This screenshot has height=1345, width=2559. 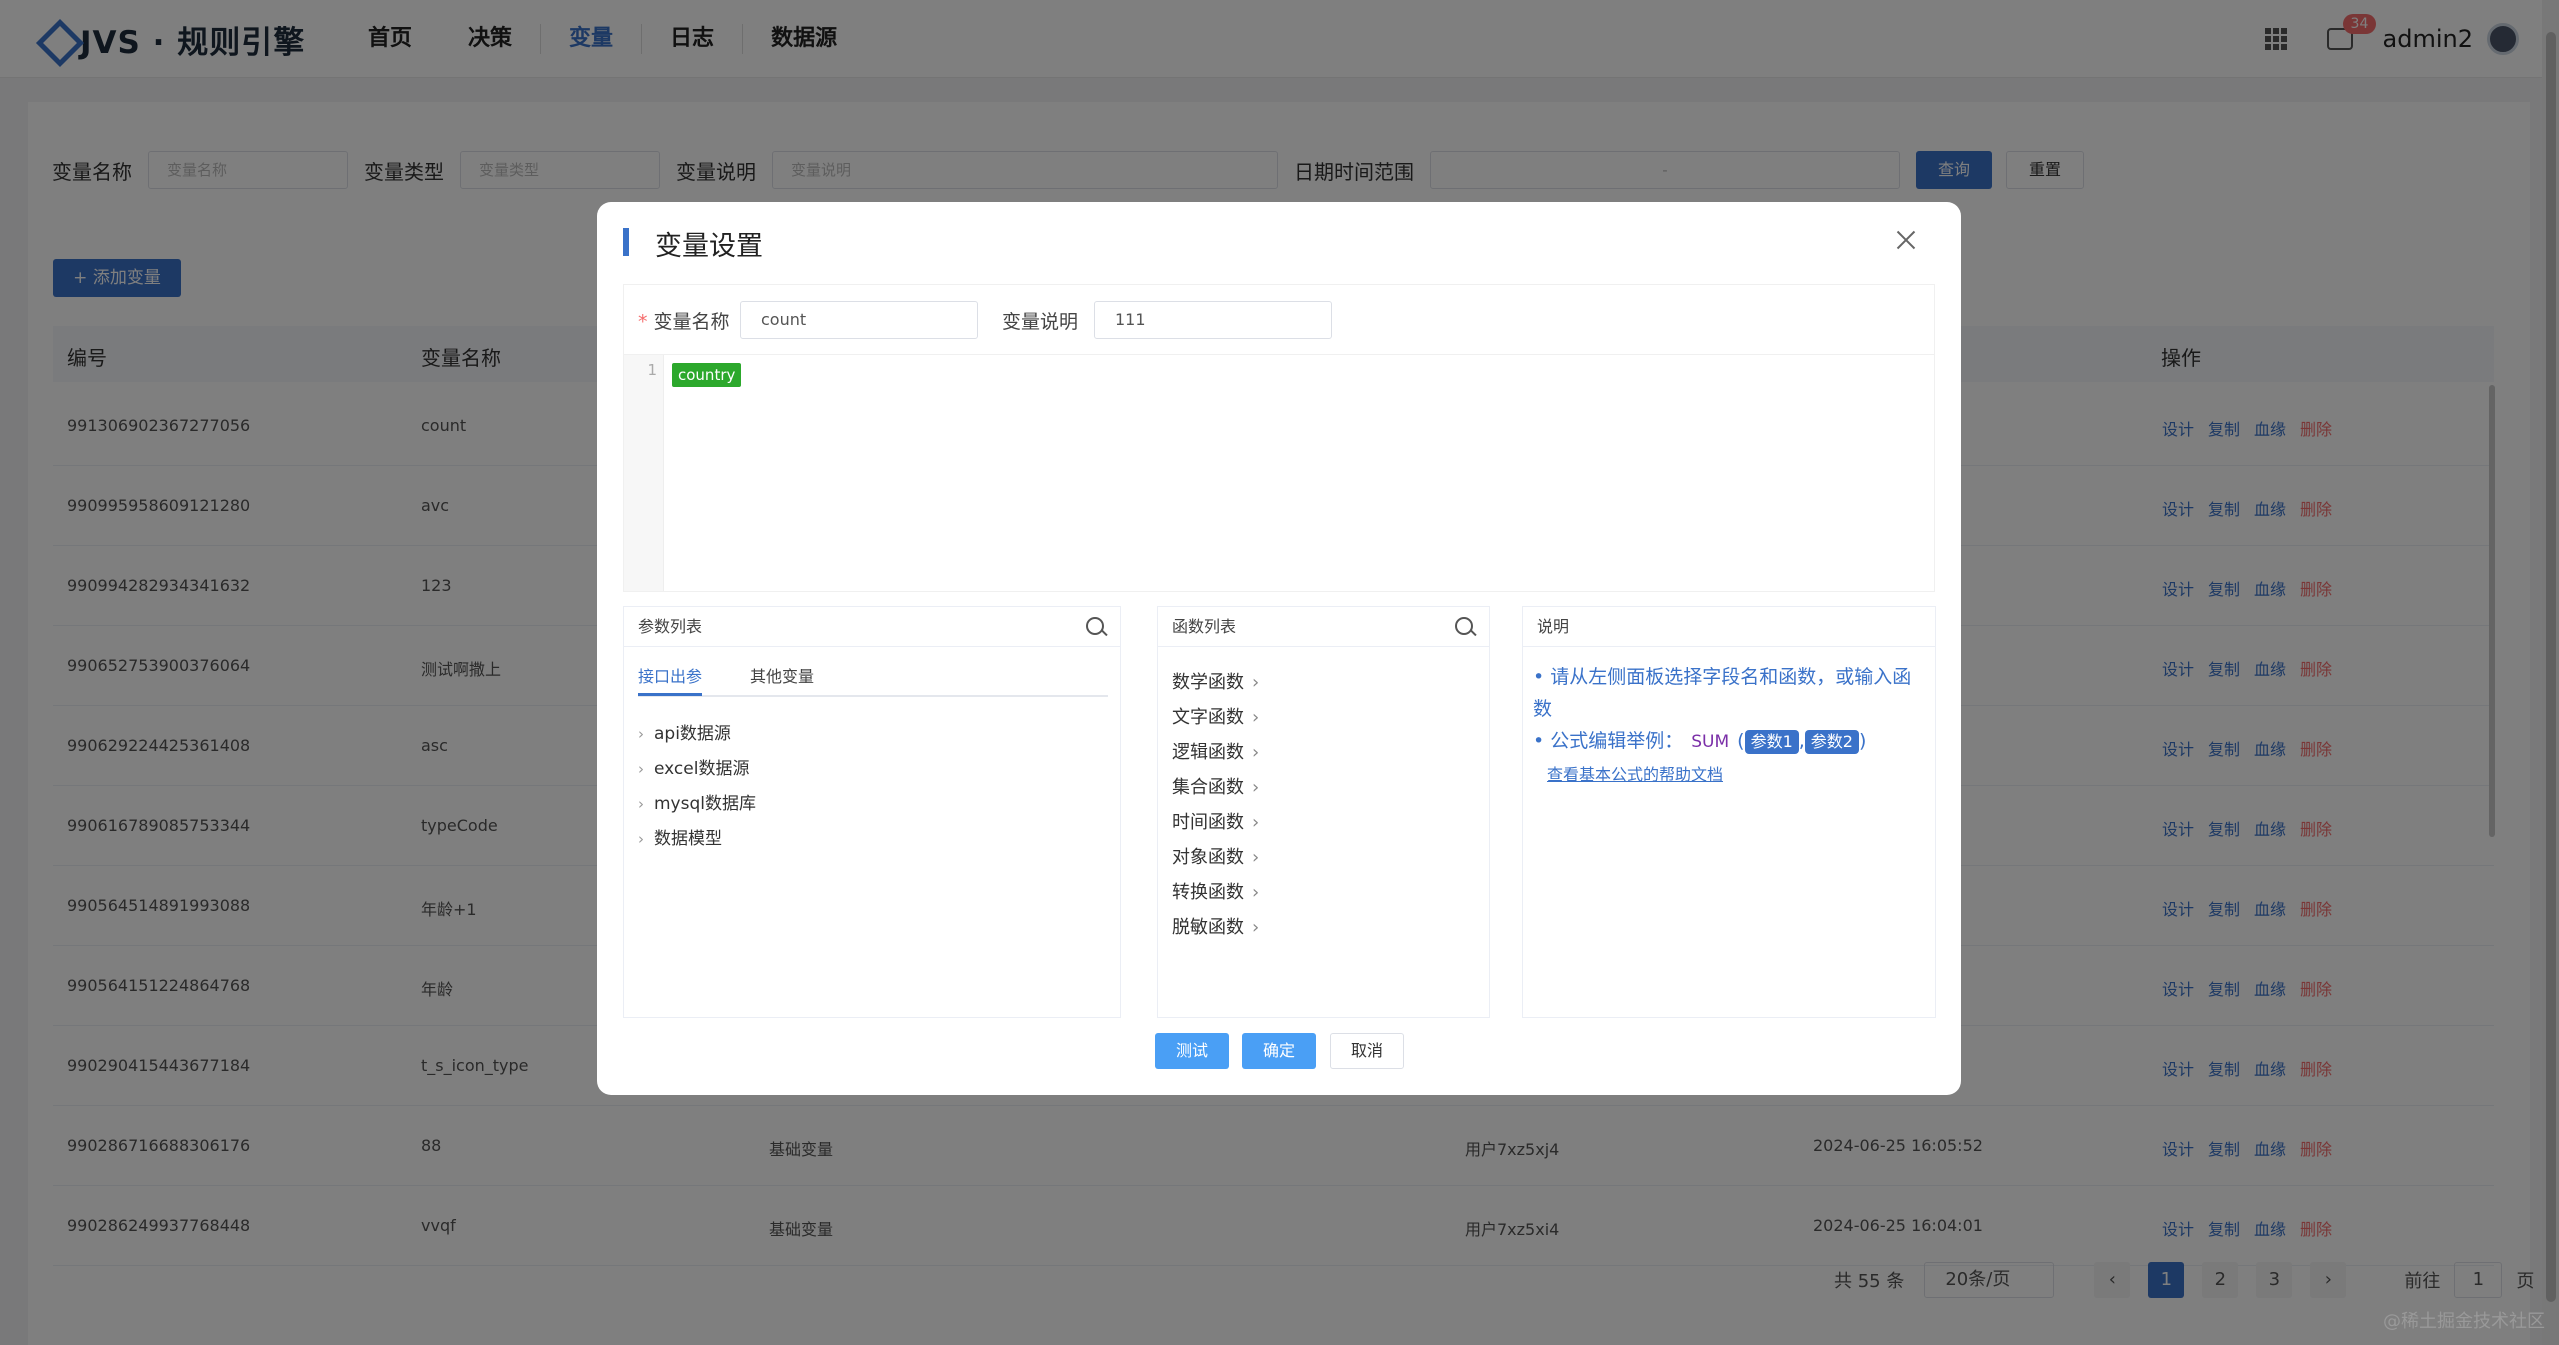 What do you see at coordinates (1215, 752) in the screenshot?
I see `function-category: 逻辑函数 ›` at bounding box center [1215, 752].